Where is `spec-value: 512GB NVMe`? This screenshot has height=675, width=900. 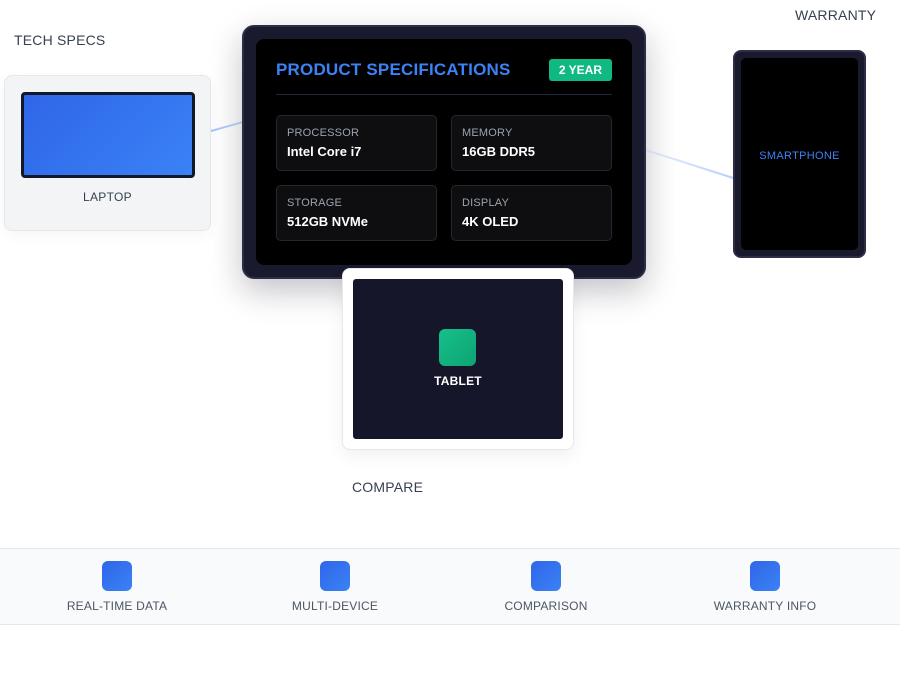 spec-value: 512GB NVMe is located at coordinates (327, 221).